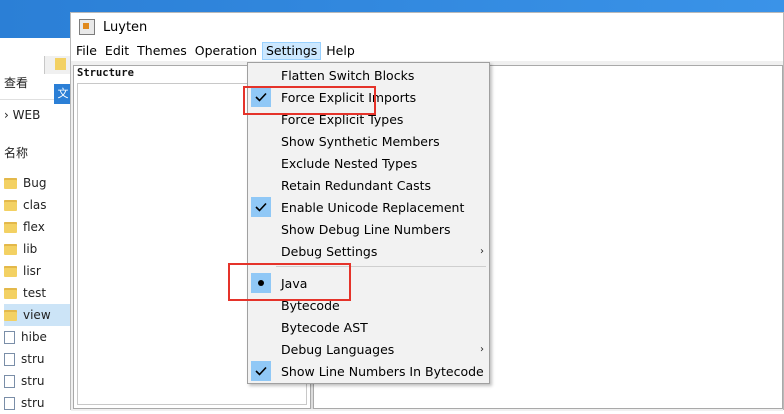 The height and width of the screenshot is (414, 784). I want to click on window-titlebar: Luyten, so click(427, 27).